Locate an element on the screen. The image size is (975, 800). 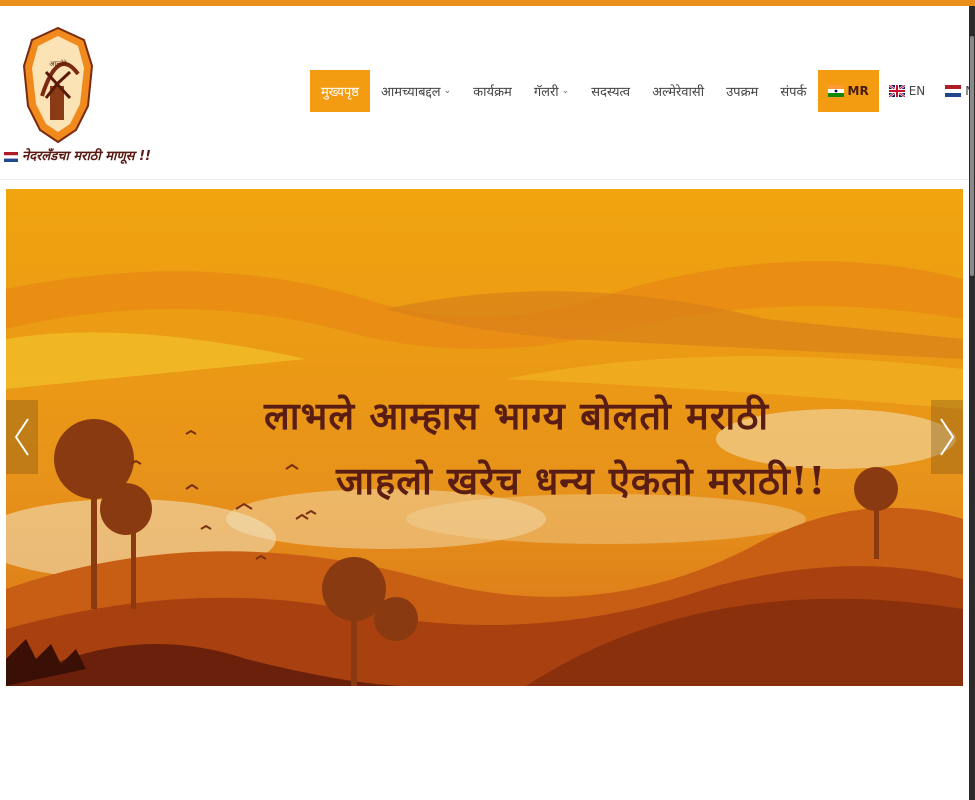
page-scrollbar is located at coordinates (972, 403).